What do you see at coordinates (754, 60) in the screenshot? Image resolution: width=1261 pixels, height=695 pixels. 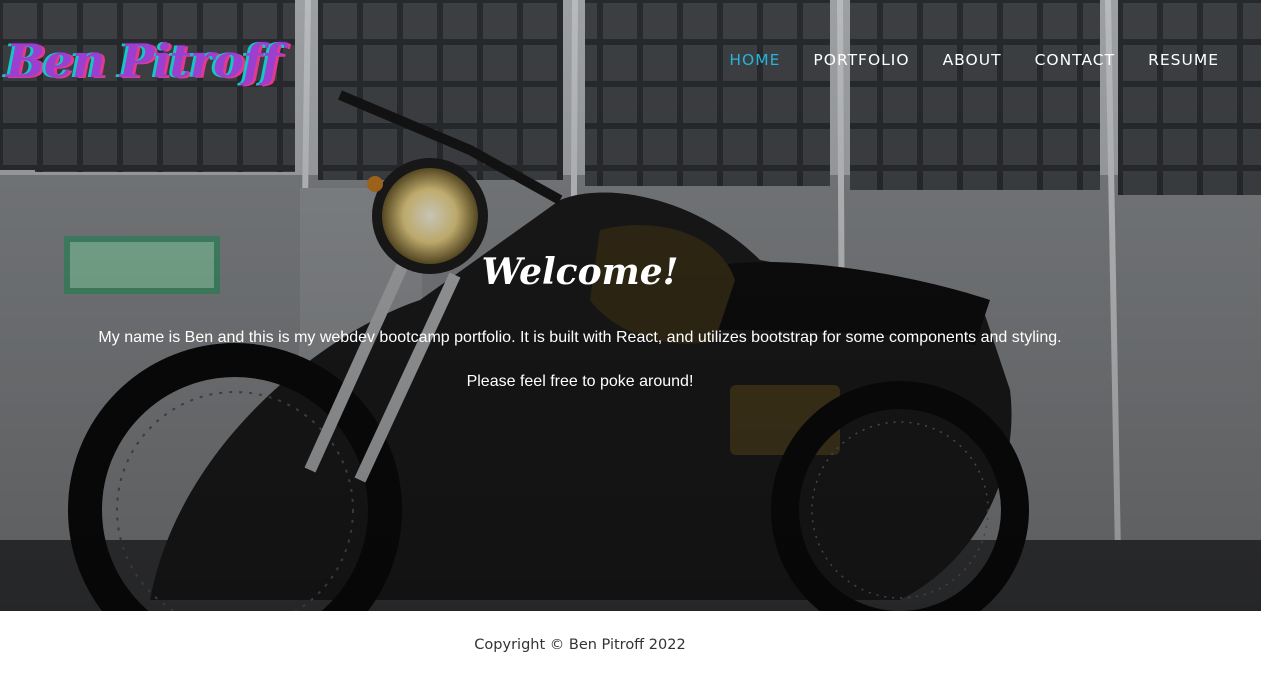 I see `nav-home-link: HOME` at bounding box center [754, 60].